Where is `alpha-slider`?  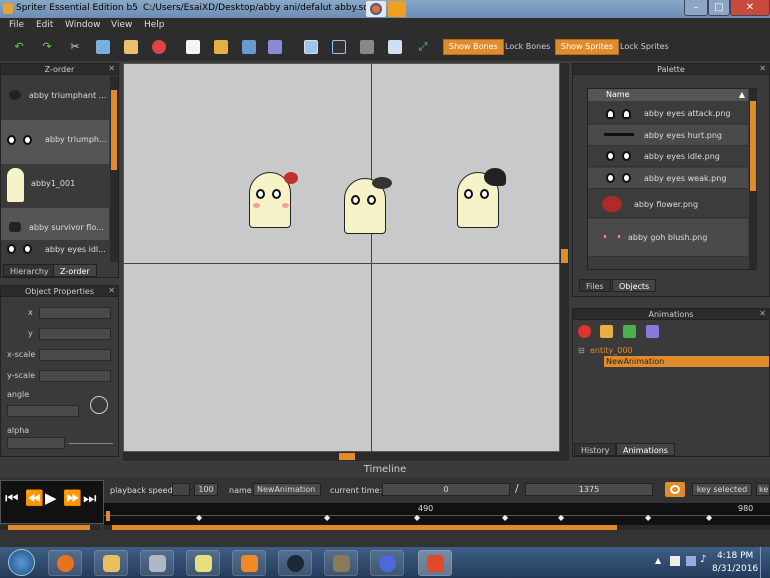 alpha-slider is located at coordinates (91, 443).